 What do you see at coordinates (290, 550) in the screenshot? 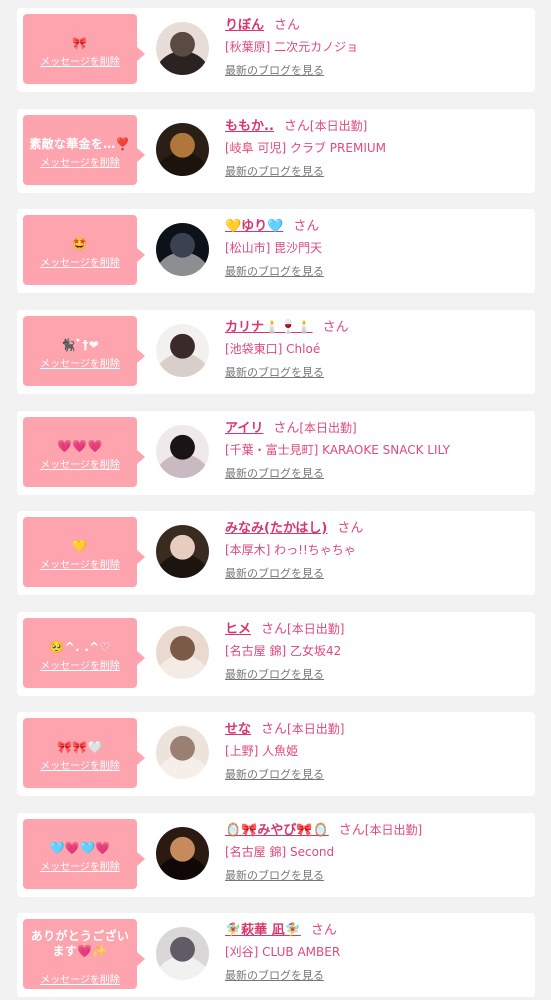
I see `store-name: [本厚木] わっ!!ちゃちゃ` at bounding box center [290, 550].